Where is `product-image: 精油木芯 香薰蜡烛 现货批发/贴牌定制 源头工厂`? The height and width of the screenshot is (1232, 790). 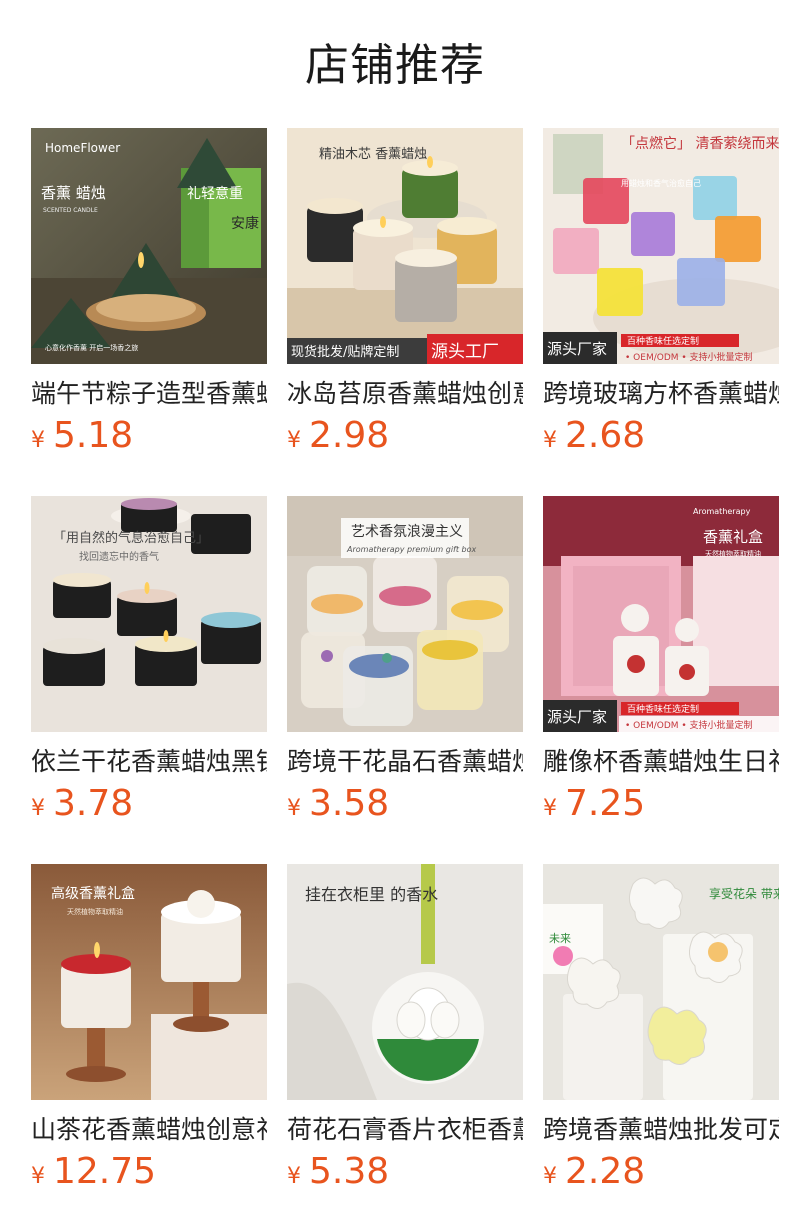 product-image: 精油木芯 香薰蜡烛 现货批发/贴牌定制 源头工厂 is located at coordinates (405, 246).